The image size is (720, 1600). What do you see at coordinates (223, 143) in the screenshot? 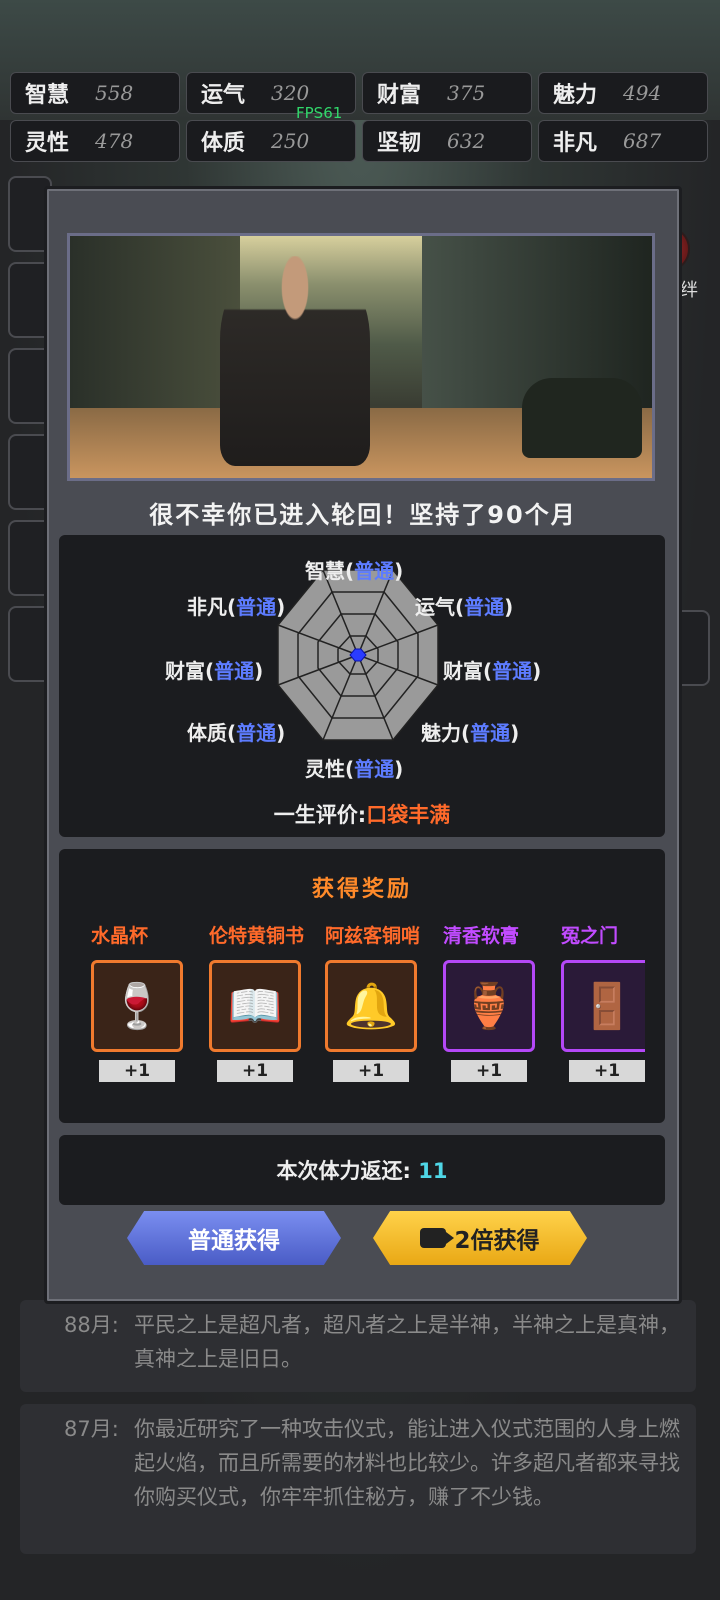
I see `stat-name: 体质` at bounding box center [223, 143].